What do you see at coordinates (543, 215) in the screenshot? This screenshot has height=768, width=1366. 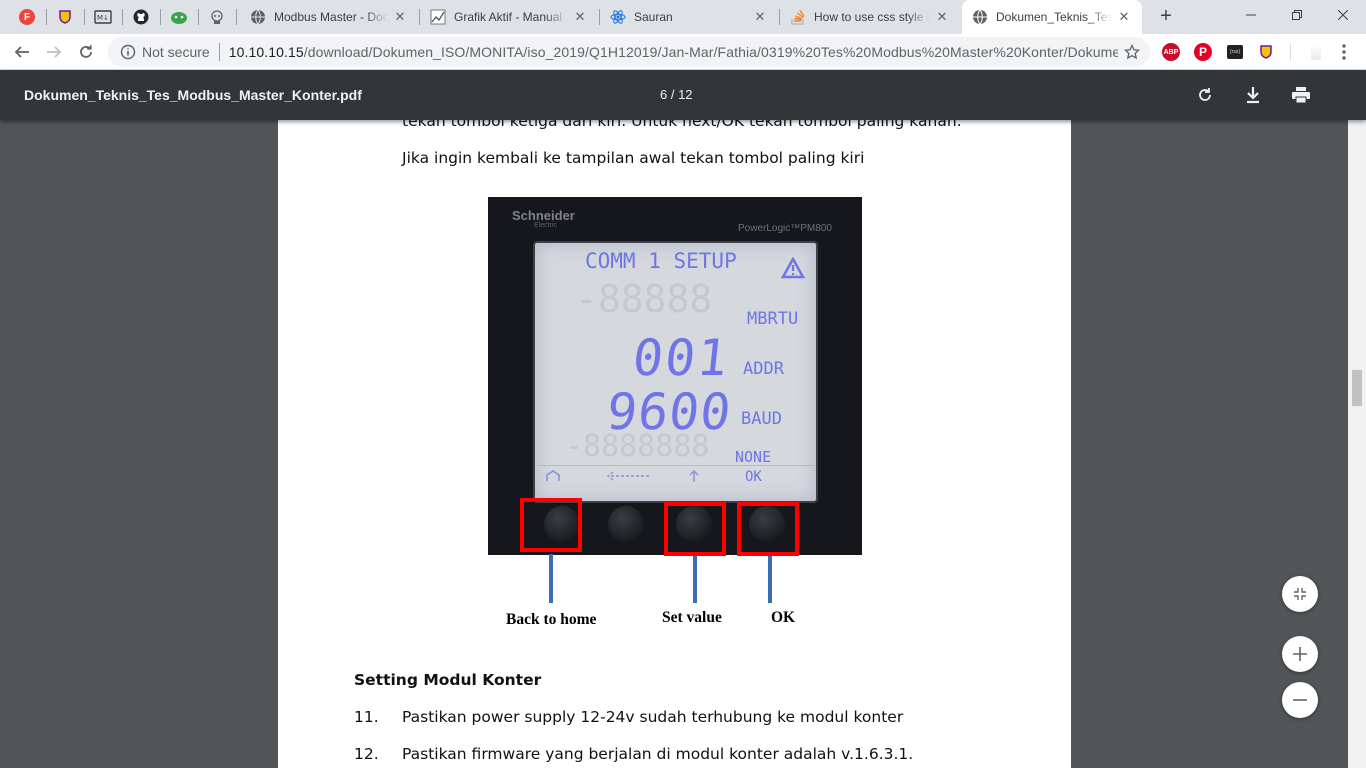 I see `brand-logo: Schneider` at bounding box center [543, 215].